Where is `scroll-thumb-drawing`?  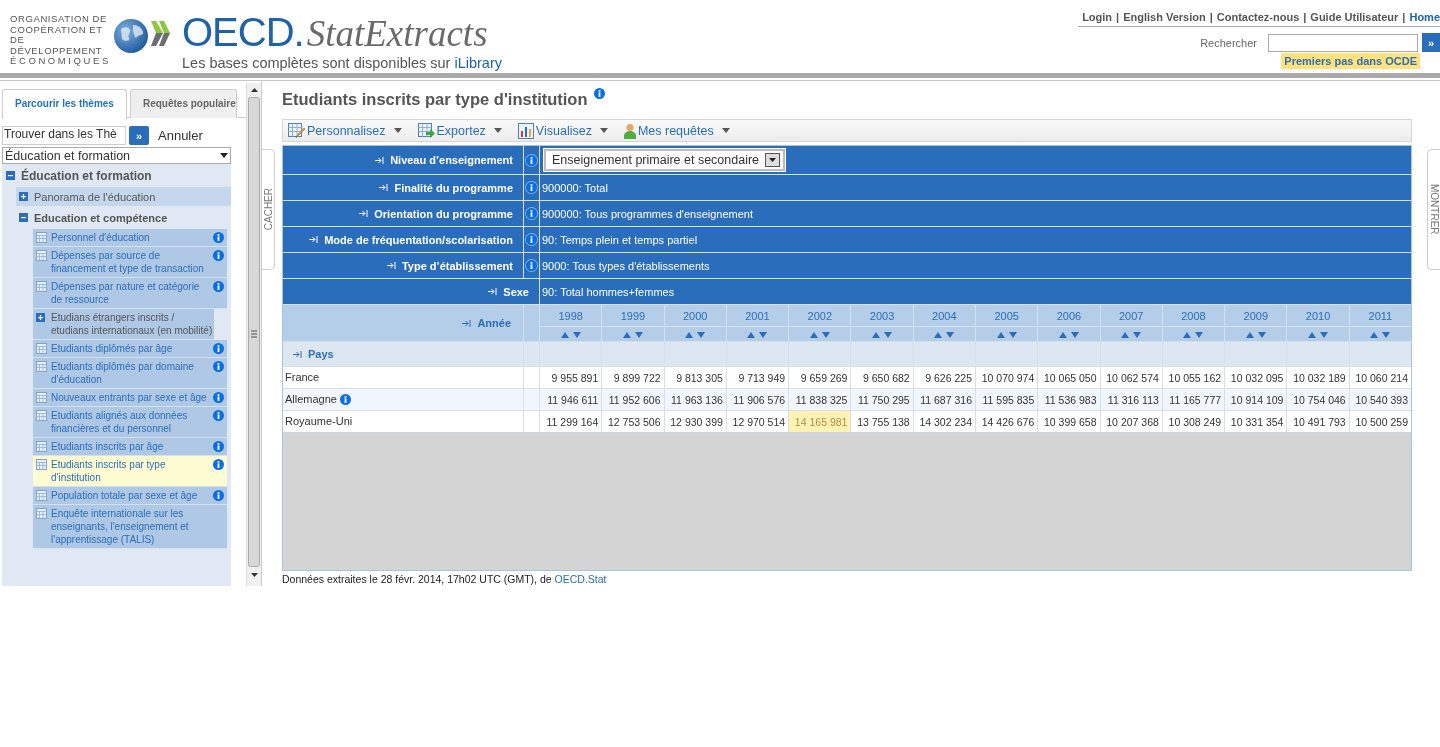 scroll-thumb-drawing is located at coordinates (254, 332).